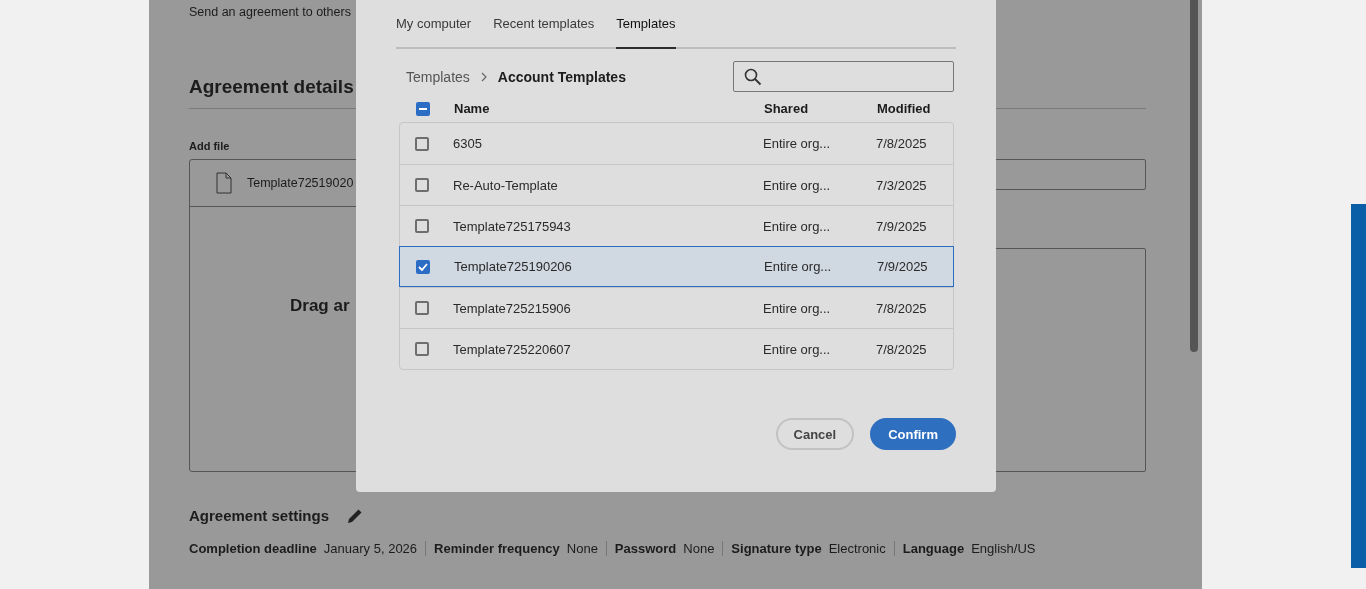 This screenshot has height=589, width=1366. What do you see at coordinates (676, 307) in the screenshot?
I see `table-row: Template725215906 Entire org... 7/8/2025` at bounding box center [676, 307].